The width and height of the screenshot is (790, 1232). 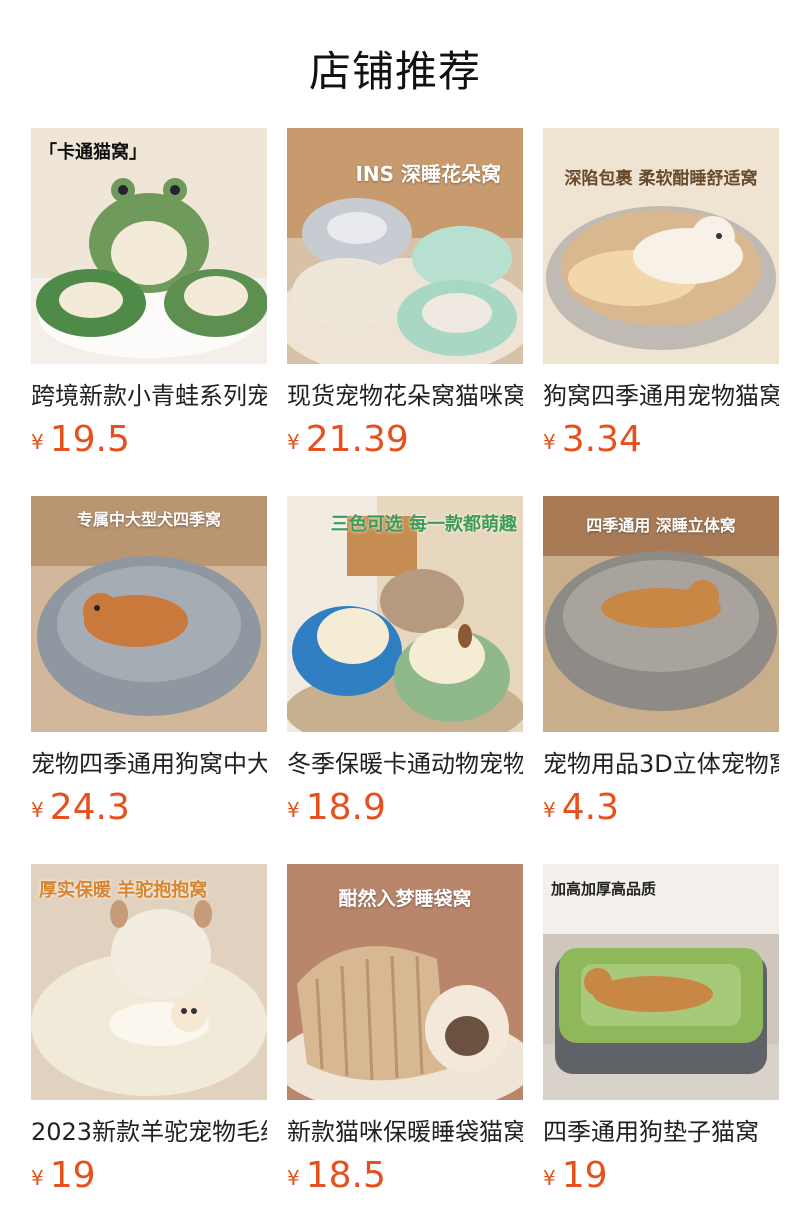 I want to click on product-image: 深陷包裹 柔软酣睡舒适窝, so click(x=661, y=246).